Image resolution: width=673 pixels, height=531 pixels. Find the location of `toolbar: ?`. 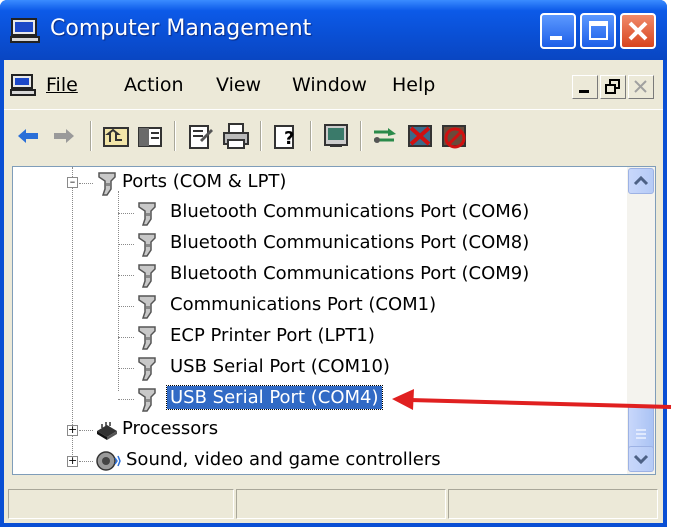

toolbar: ? is located at coordinates (333, 136).